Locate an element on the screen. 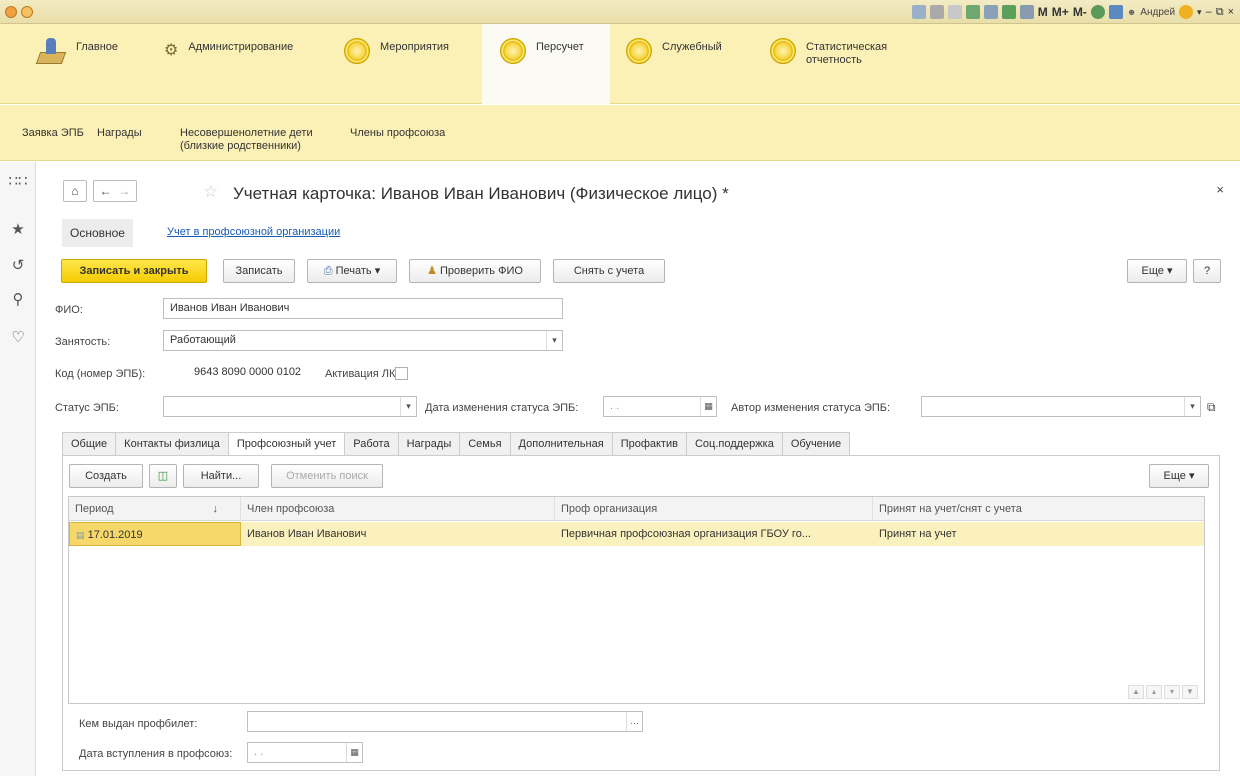  link-icon is located at coordinates (990, 12).